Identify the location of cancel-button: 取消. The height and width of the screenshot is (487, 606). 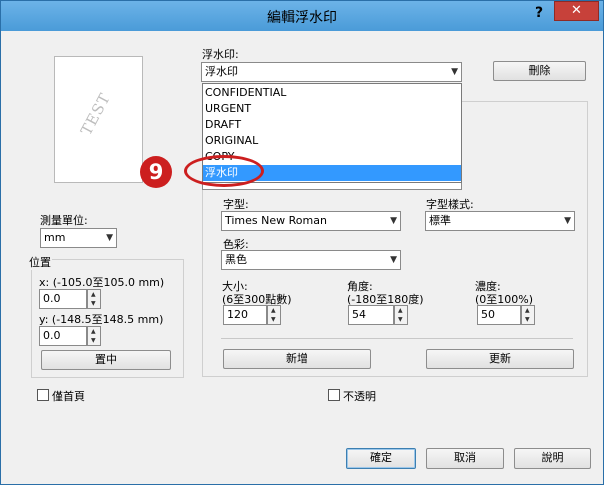
(465, 458).